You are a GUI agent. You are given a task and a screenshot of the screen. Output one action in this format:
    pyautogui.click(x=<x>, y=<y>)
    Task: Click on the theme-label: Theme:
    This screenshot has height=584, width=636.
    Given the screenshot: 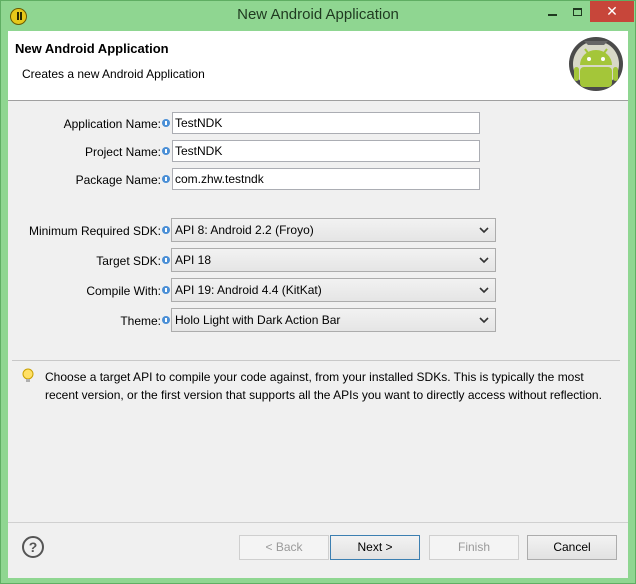 What is the action you would take?
    pyautogui.click(x=89, y=321)
    